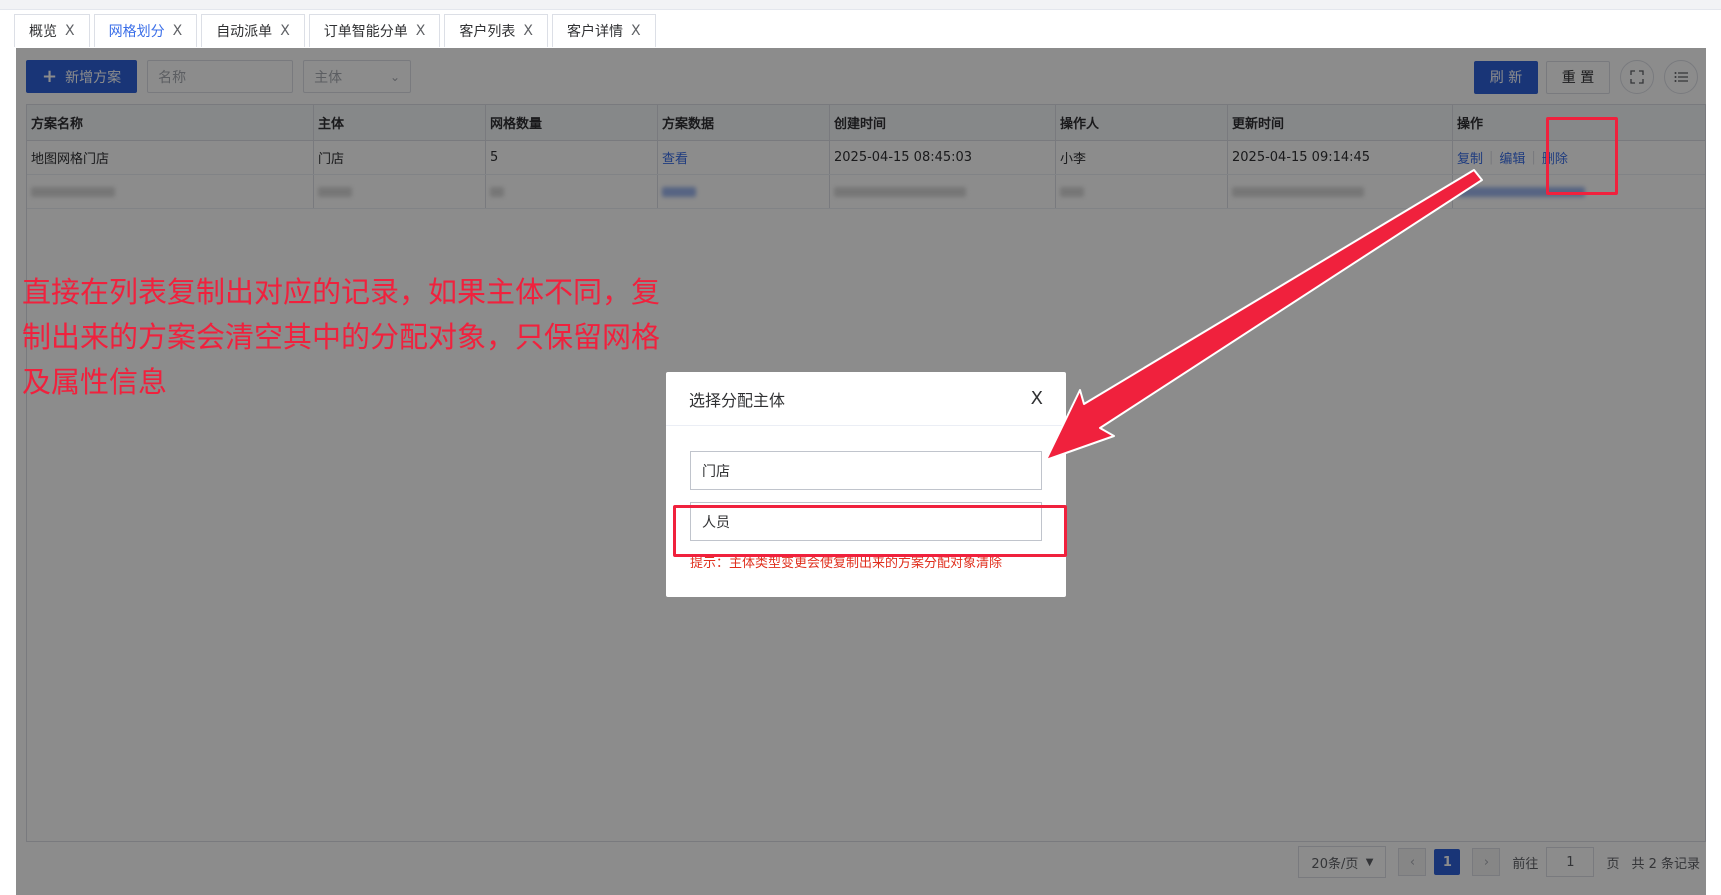 The height and width of the screenshot is (895, 1721). Describe the element at coordinates (870, 531) in the screenshot. I see `field-highlight-box` at that location.